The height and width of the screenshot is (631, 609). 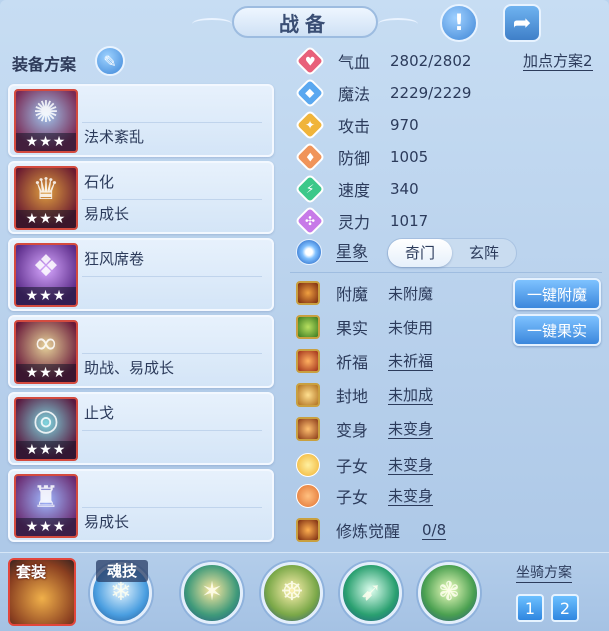 I want to click on attribute-plan-link: 加点方案2, so click(x=558, y=61).